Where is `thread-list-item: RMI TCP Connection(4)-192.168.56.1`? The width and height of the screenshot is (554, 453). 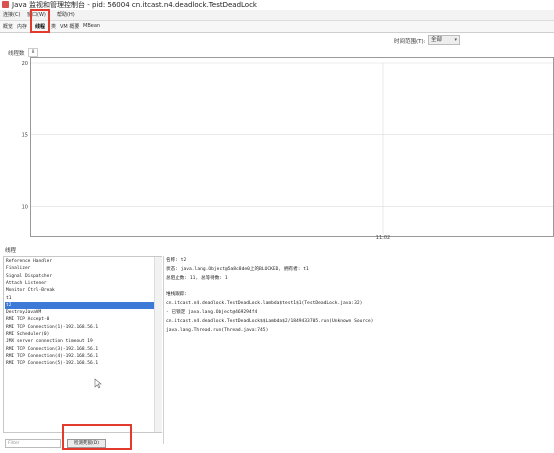 thread-list-item: RMI TCP Connection(4)-192.168.56.1 is located at coordinates (83, 356).